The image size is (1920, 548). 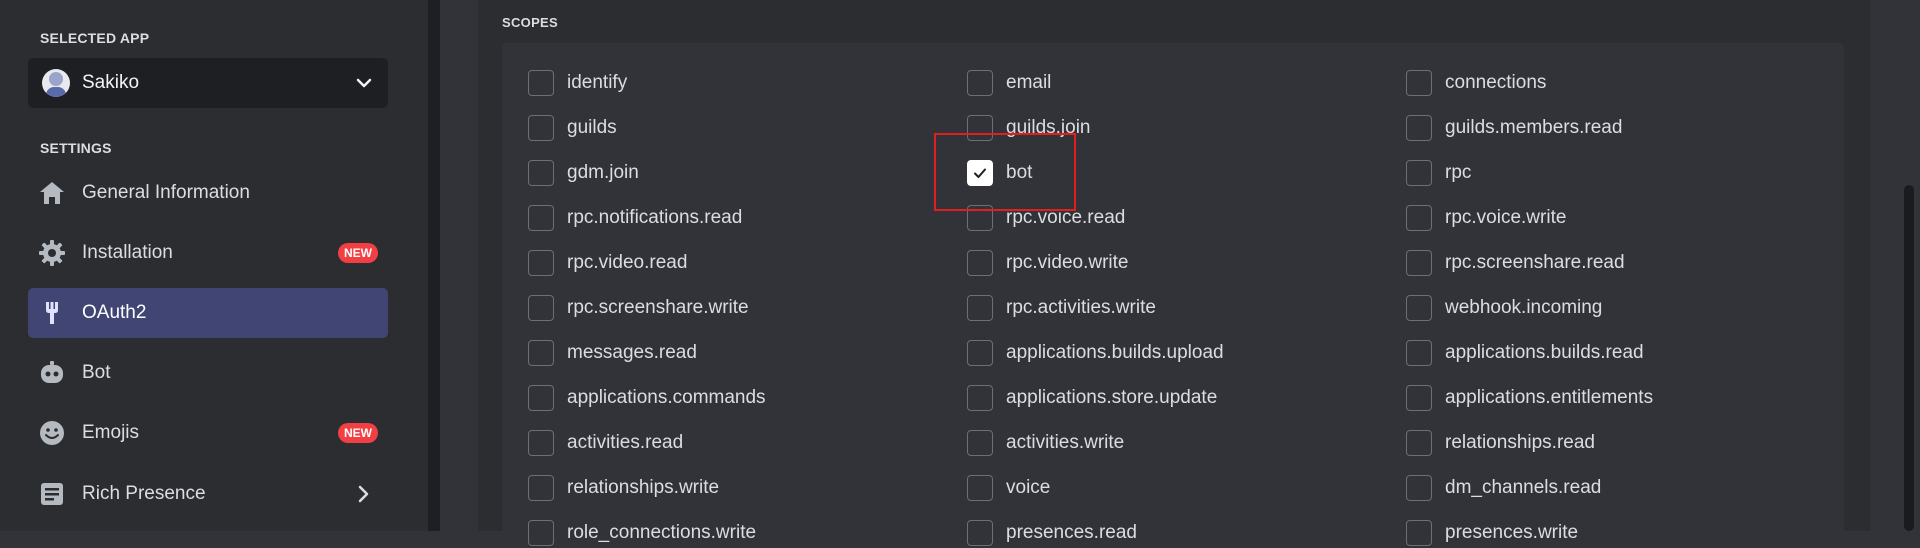 What do you see at coordinates (56, 83) in the screenshot?
I see `app-avatar` at bounding box center [56, 83].